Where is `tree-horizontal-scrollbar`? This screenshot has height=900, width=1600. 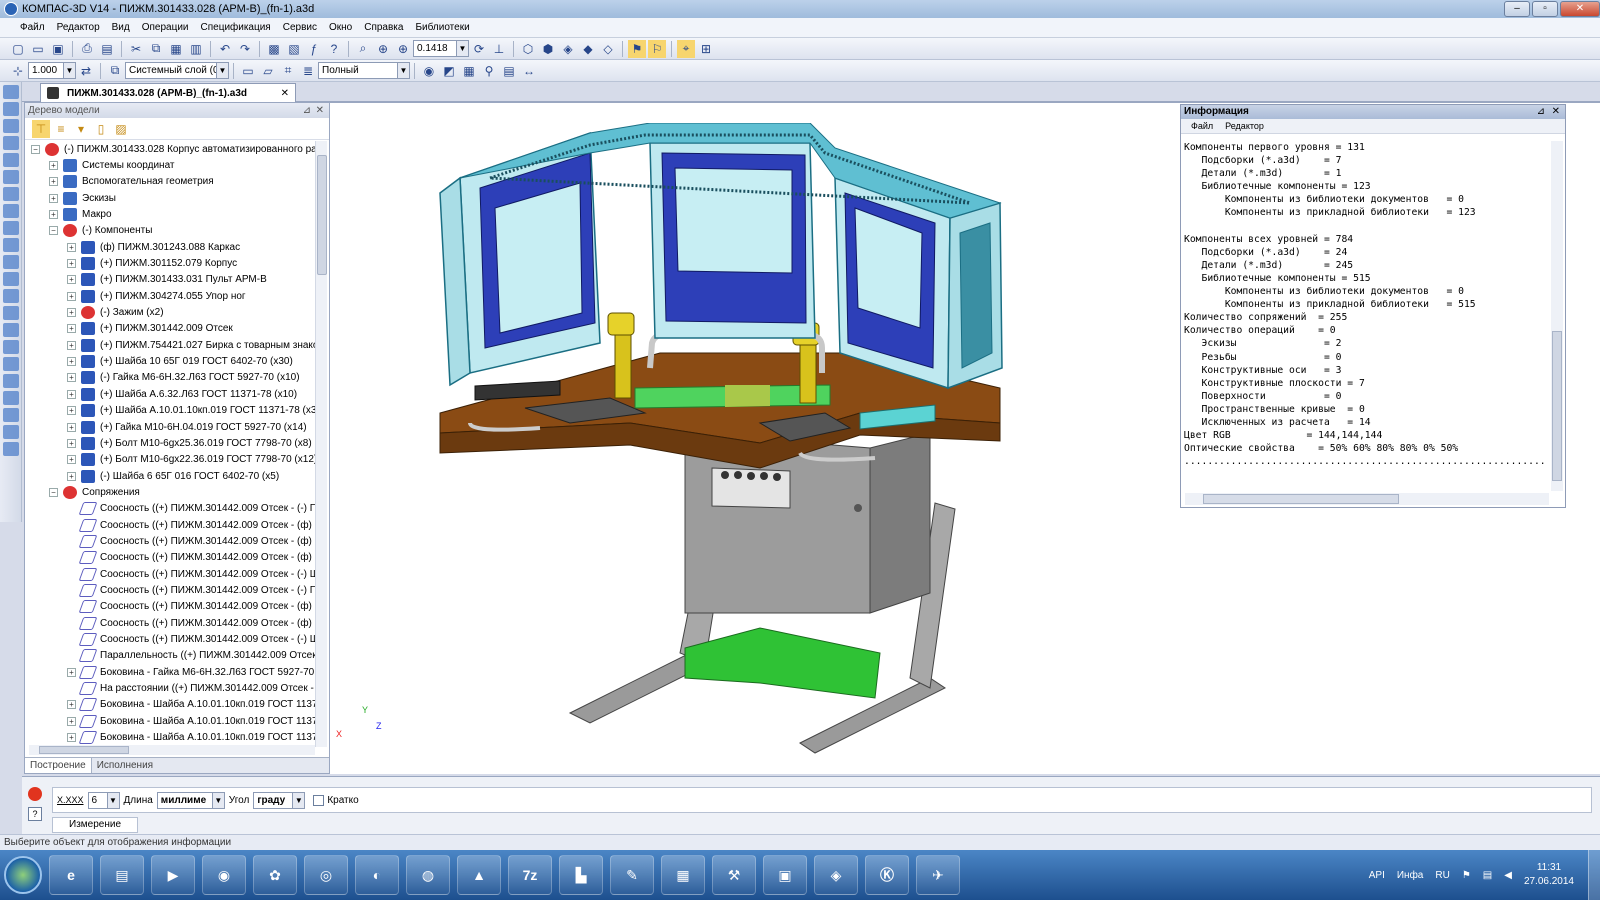 tree-horizontal-scrollbar is located at coordinates (172, 750).